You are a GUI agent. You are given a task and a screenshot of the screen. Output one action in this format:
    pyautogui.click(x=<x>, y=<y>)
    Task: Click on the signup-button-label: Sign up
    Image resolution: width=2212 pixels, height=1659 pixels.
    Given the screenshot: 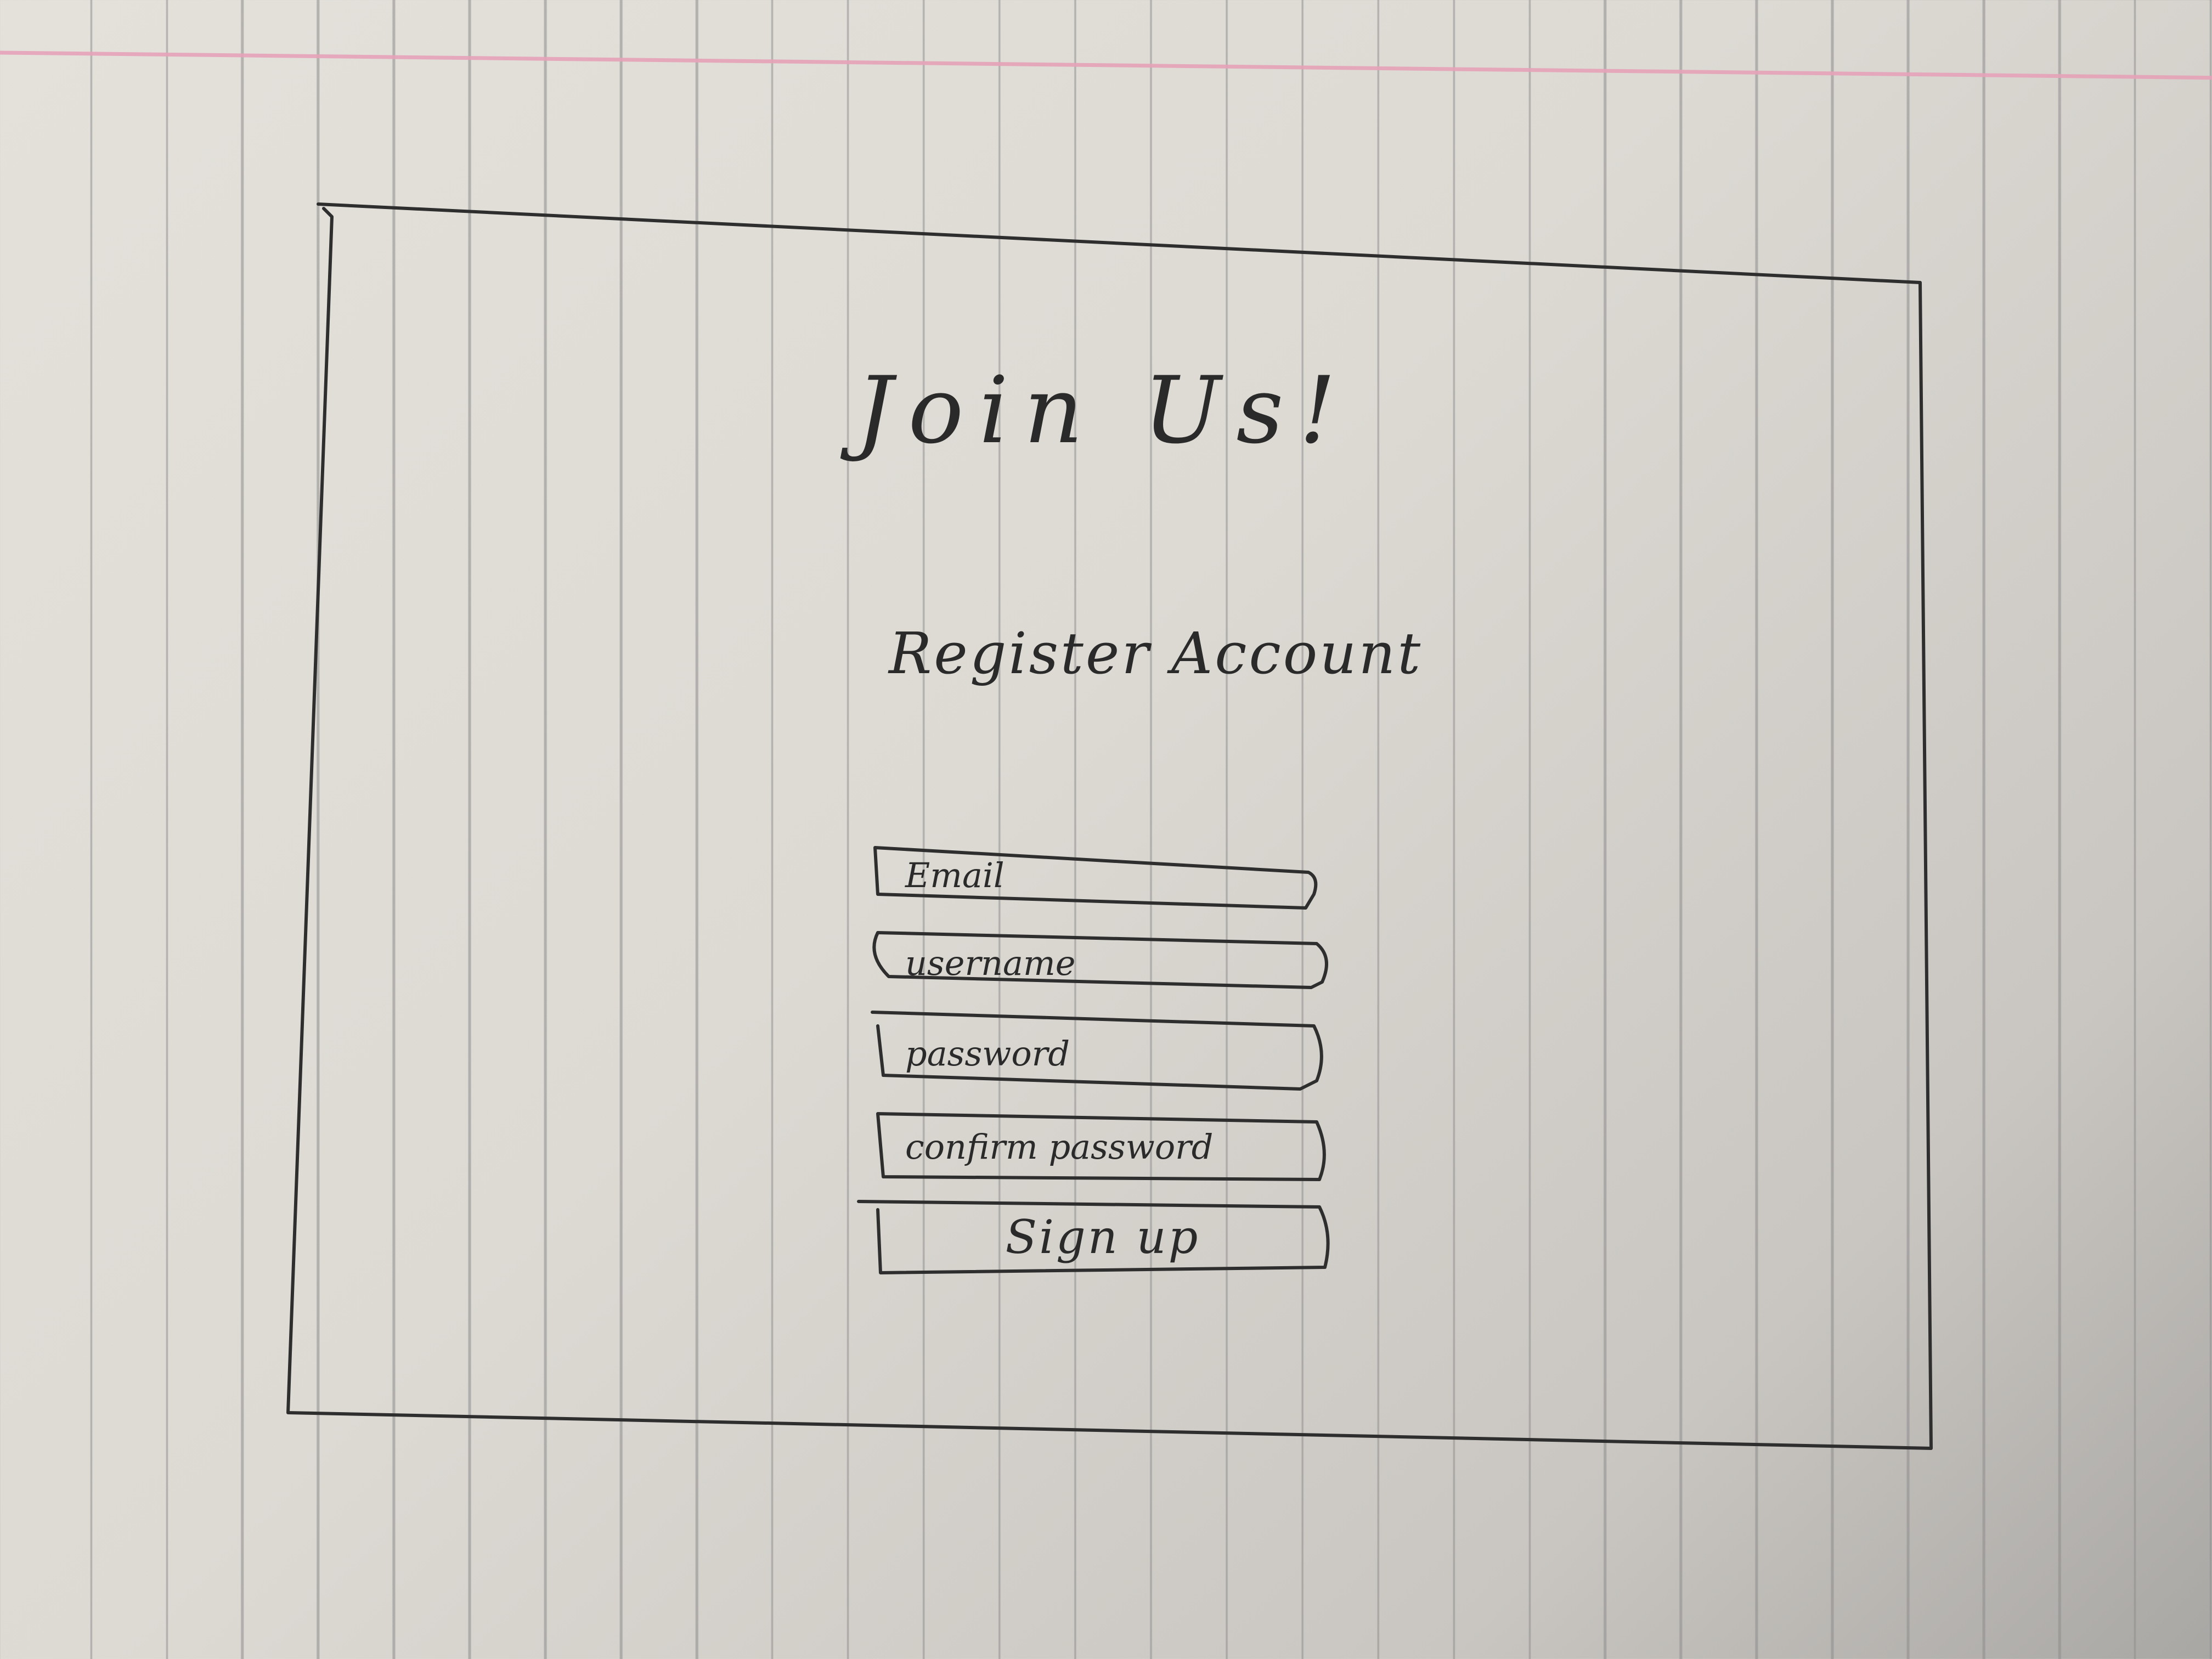 What is the action you would take?
    pyautogui.click(x=1102, y=1237)
    